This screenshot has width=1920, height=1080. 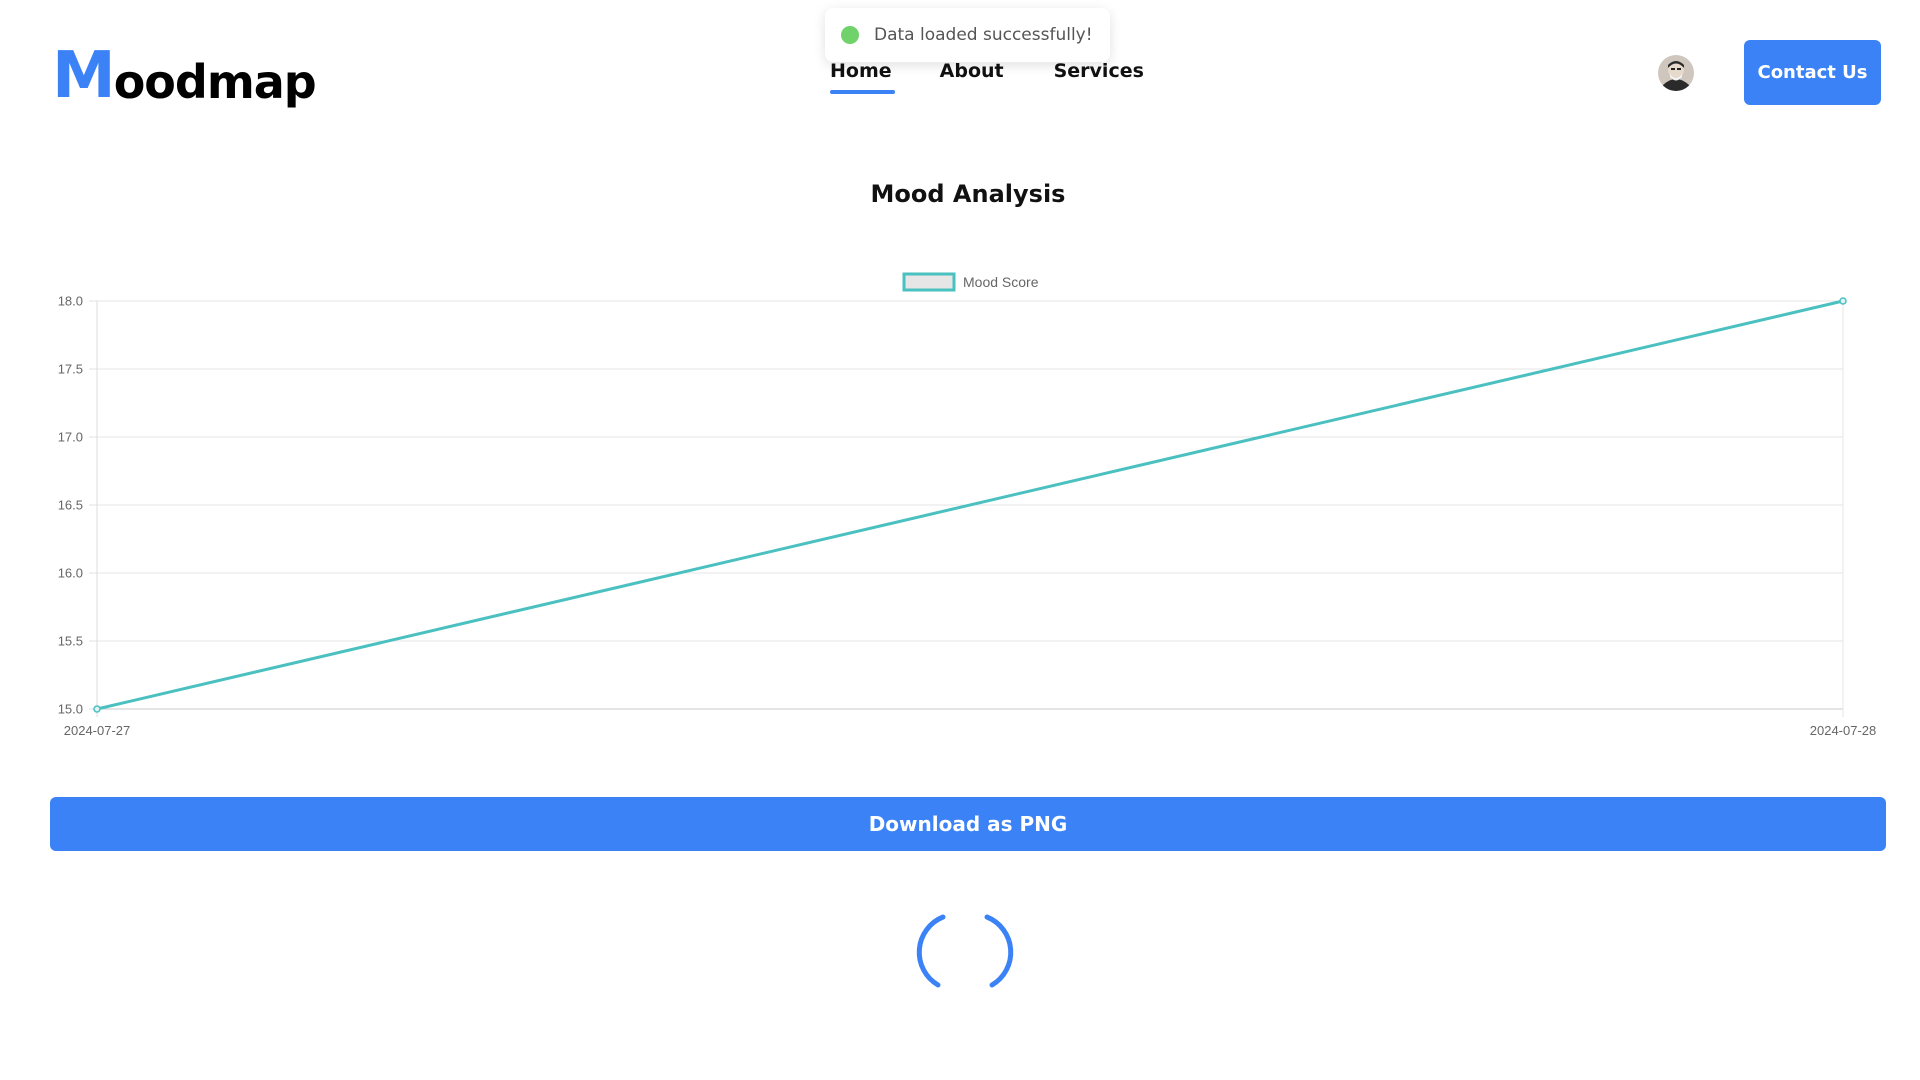 I want to click on y-tick-label: 15.0, so click(x=70, y=709).